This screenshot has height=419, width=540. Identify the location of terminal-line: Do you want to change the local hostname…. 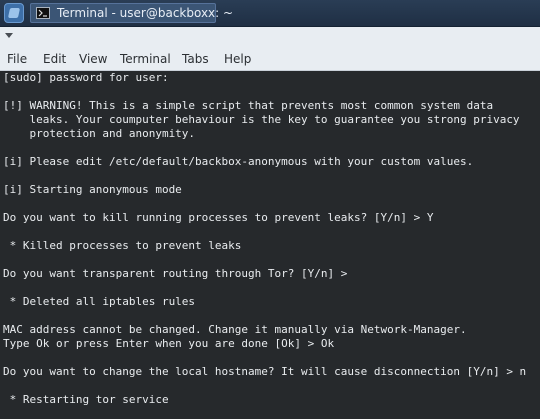
(265, 371).